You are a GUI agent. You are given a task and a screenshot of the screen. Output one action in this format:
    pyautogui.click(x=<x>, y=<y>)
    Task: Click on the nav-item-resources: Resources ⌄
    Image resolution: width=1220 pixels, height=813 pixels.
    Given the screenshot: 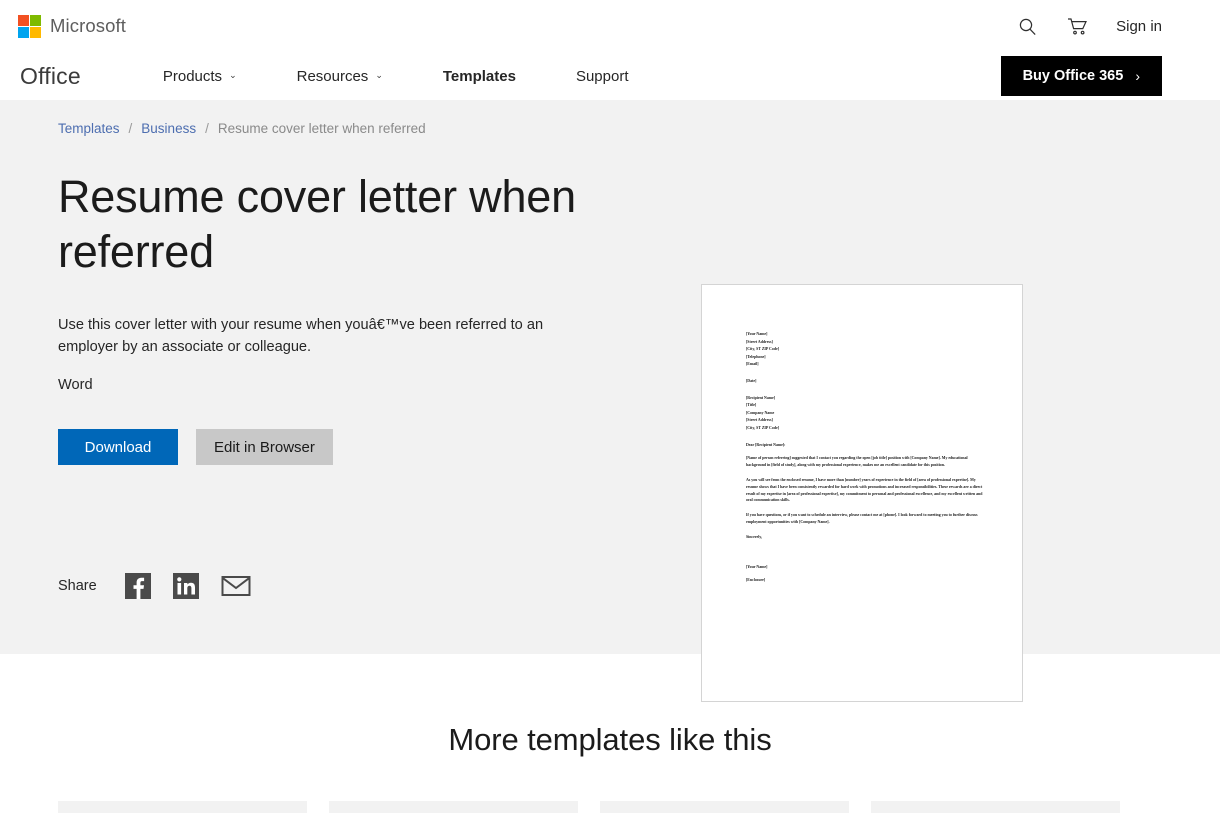 What is the action you would take?
    pyautogui.click(x=340, y=76)
    